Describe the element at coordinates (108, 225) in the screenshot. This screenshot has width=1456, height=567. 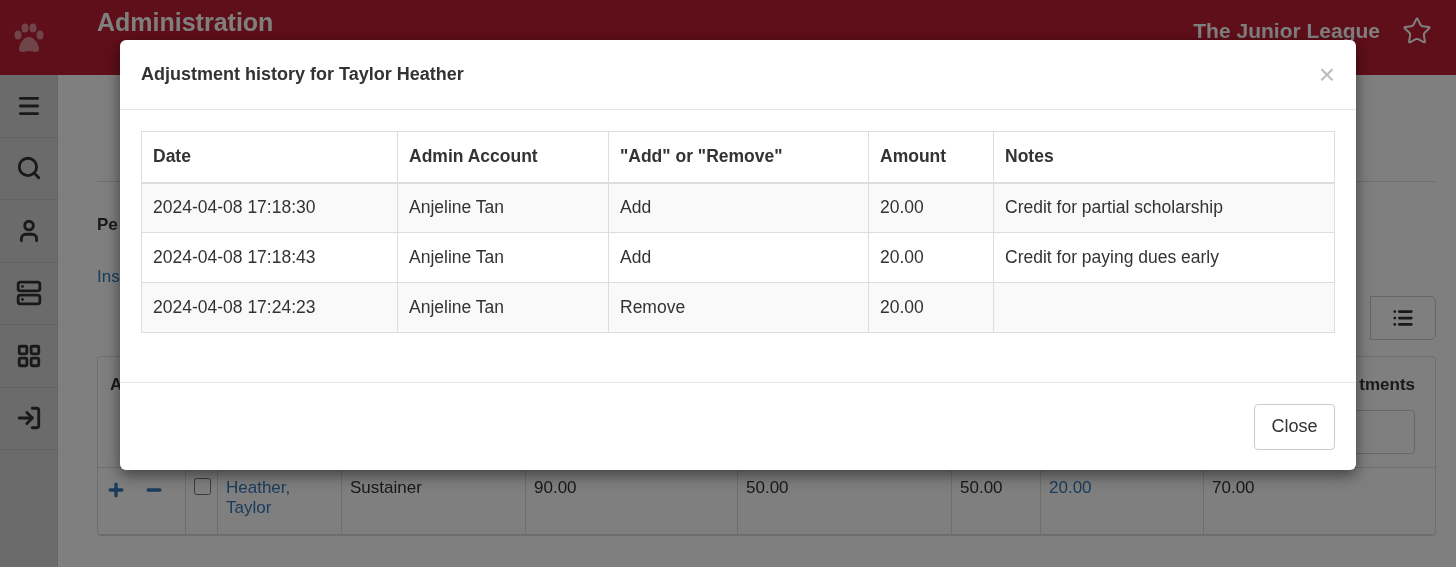
I see `section-heading: Pe` at that location.